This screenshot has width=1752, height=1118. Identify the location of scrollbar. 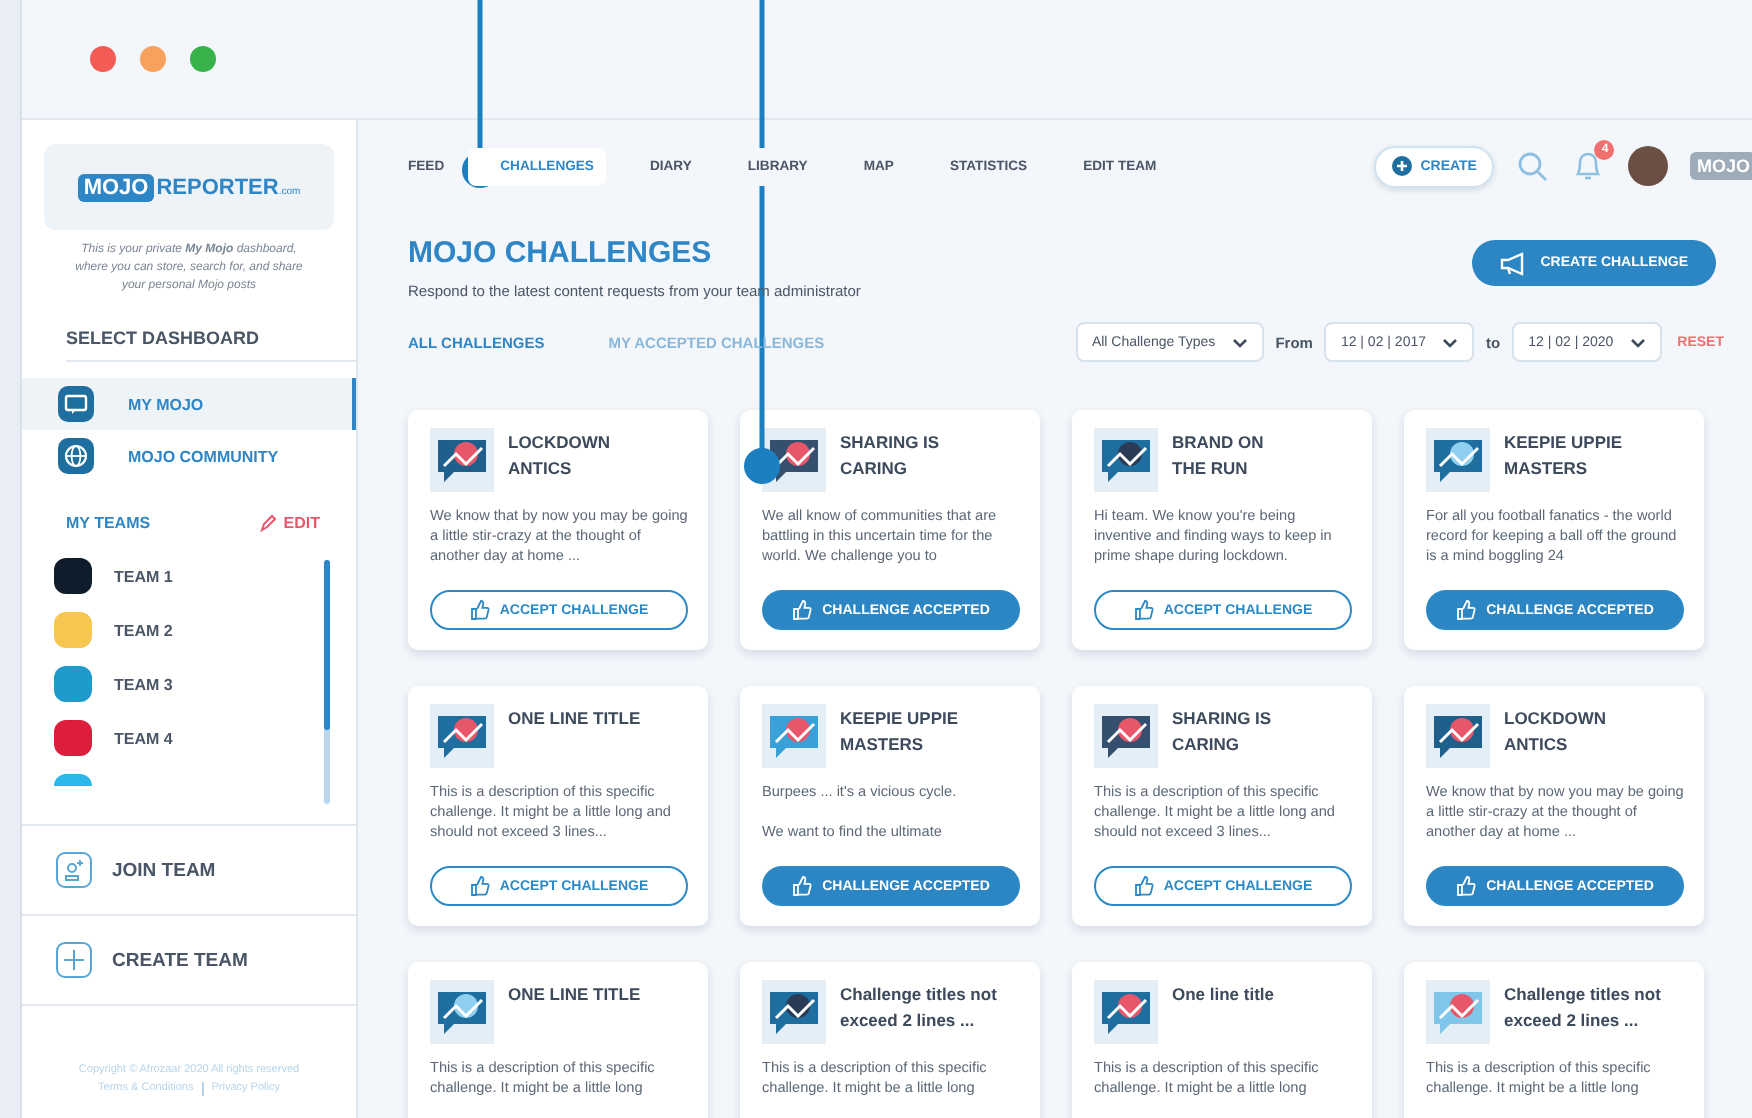
(327, 682).